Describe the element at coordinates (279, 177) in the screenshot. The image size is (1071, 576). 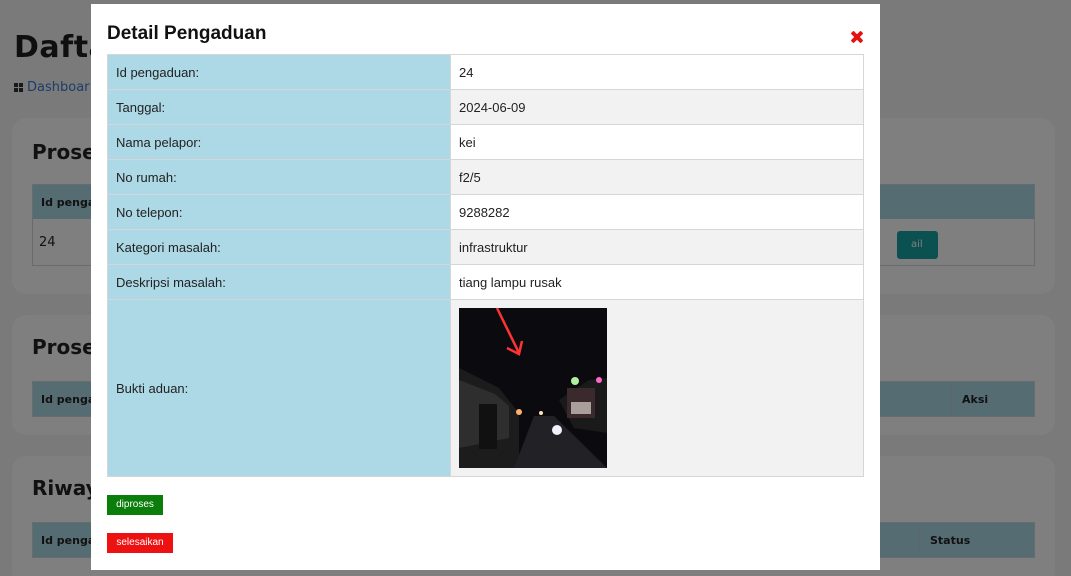
I see `row-label: No rumah:` at that location.